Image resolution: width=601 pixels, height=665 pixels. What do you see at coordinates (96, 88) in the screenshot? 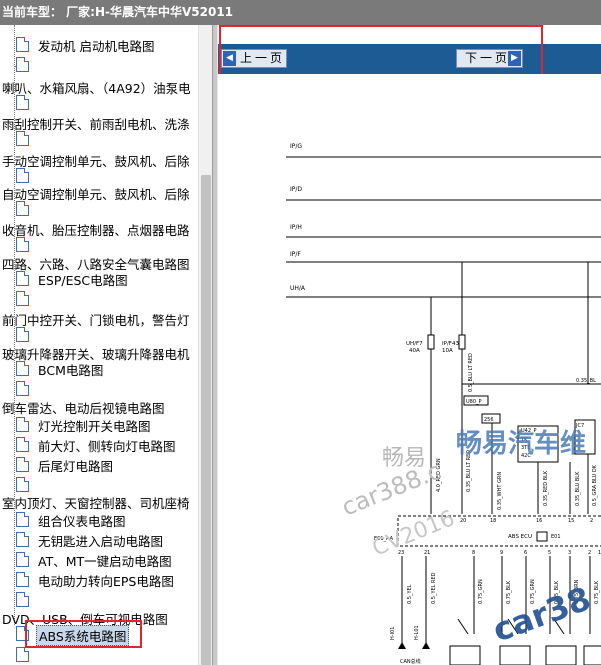
I see `tree-item-label: 喇叭、水箱风扇、（4A92）油泵电` at bounding box center [96, 88].